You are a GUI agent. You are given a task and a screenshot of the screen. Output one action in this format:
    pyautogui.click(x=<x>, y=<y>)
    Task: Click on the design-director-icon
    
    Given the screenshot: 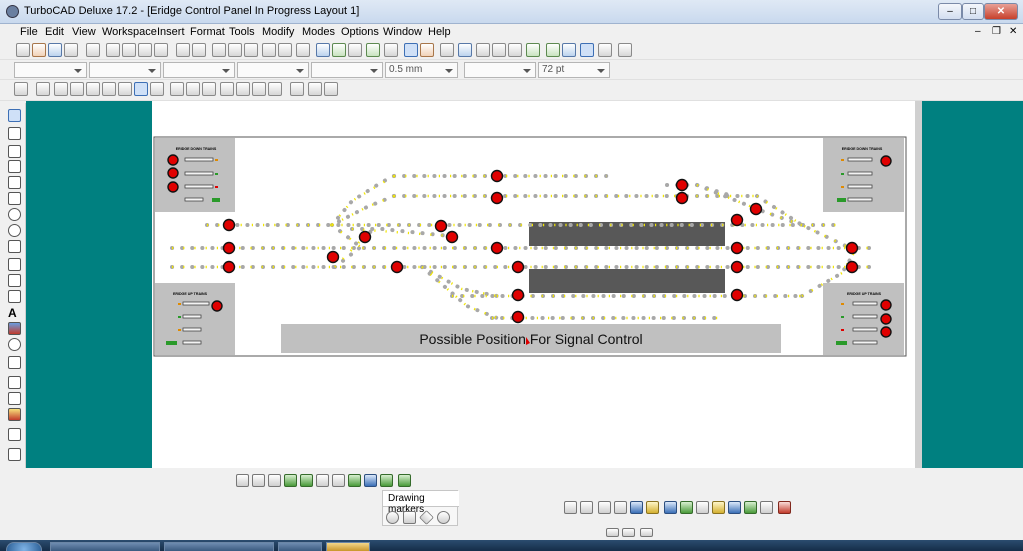 What is the action you would take?
    pyautogui.click(x=569, y=50)
    